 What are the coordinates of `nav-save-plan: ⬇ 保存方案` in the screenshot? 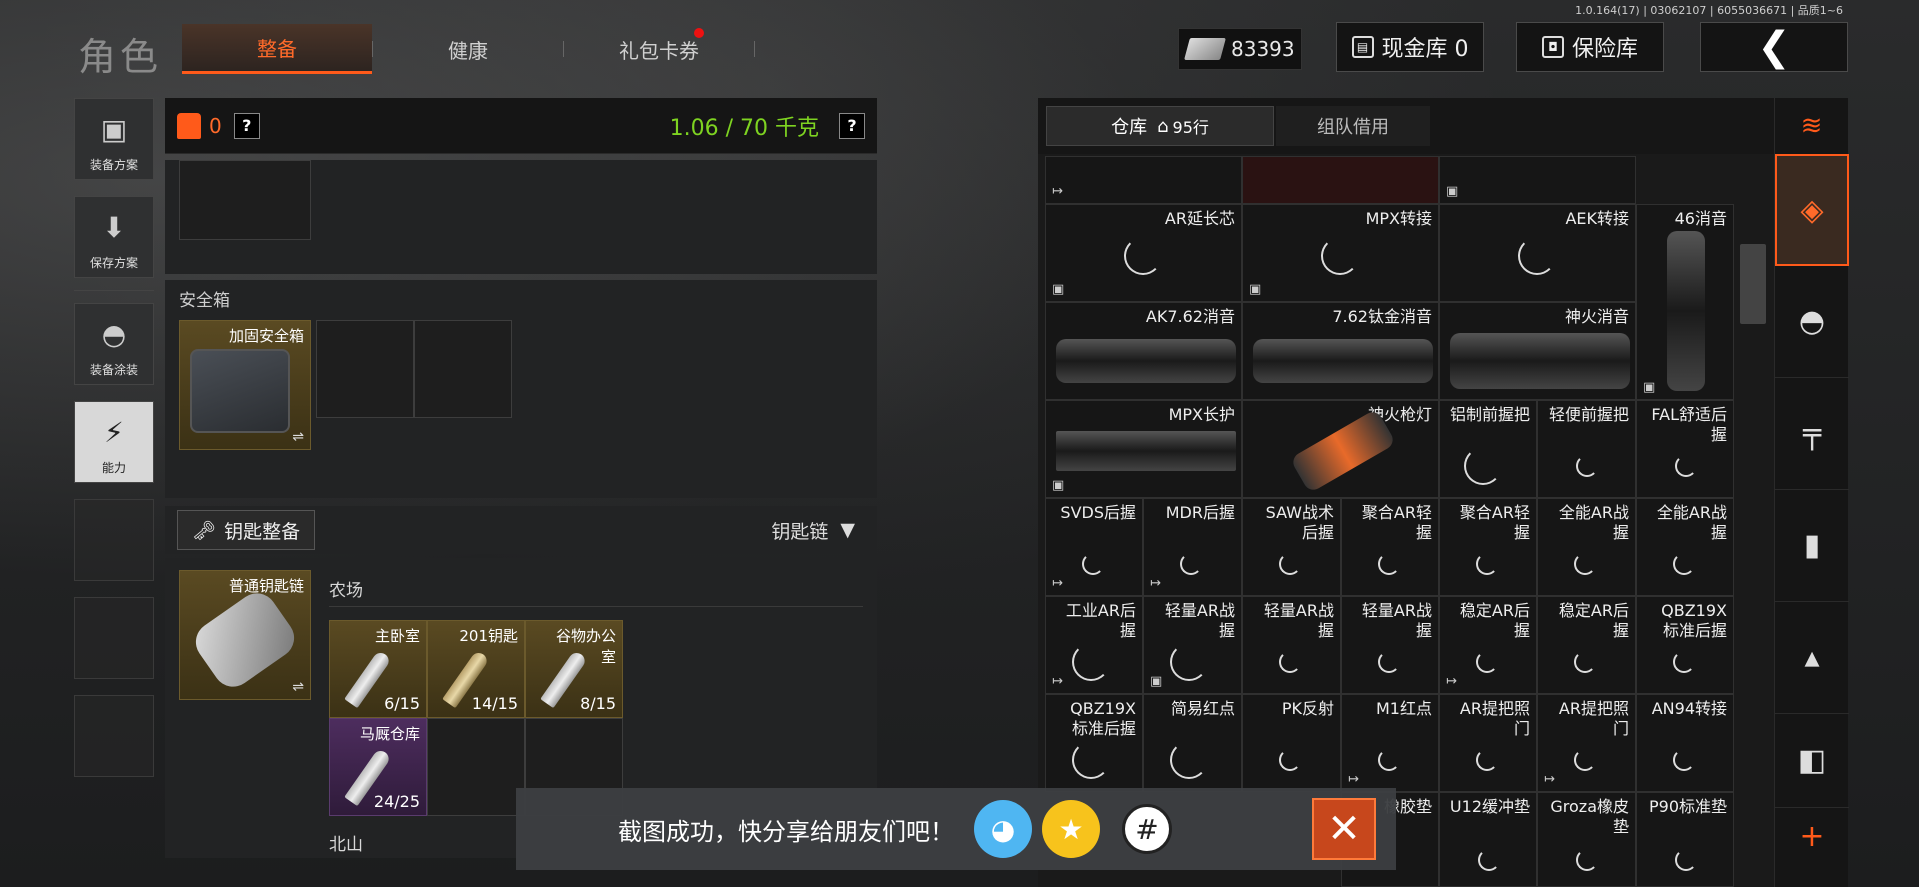 It's located at (114, 237).